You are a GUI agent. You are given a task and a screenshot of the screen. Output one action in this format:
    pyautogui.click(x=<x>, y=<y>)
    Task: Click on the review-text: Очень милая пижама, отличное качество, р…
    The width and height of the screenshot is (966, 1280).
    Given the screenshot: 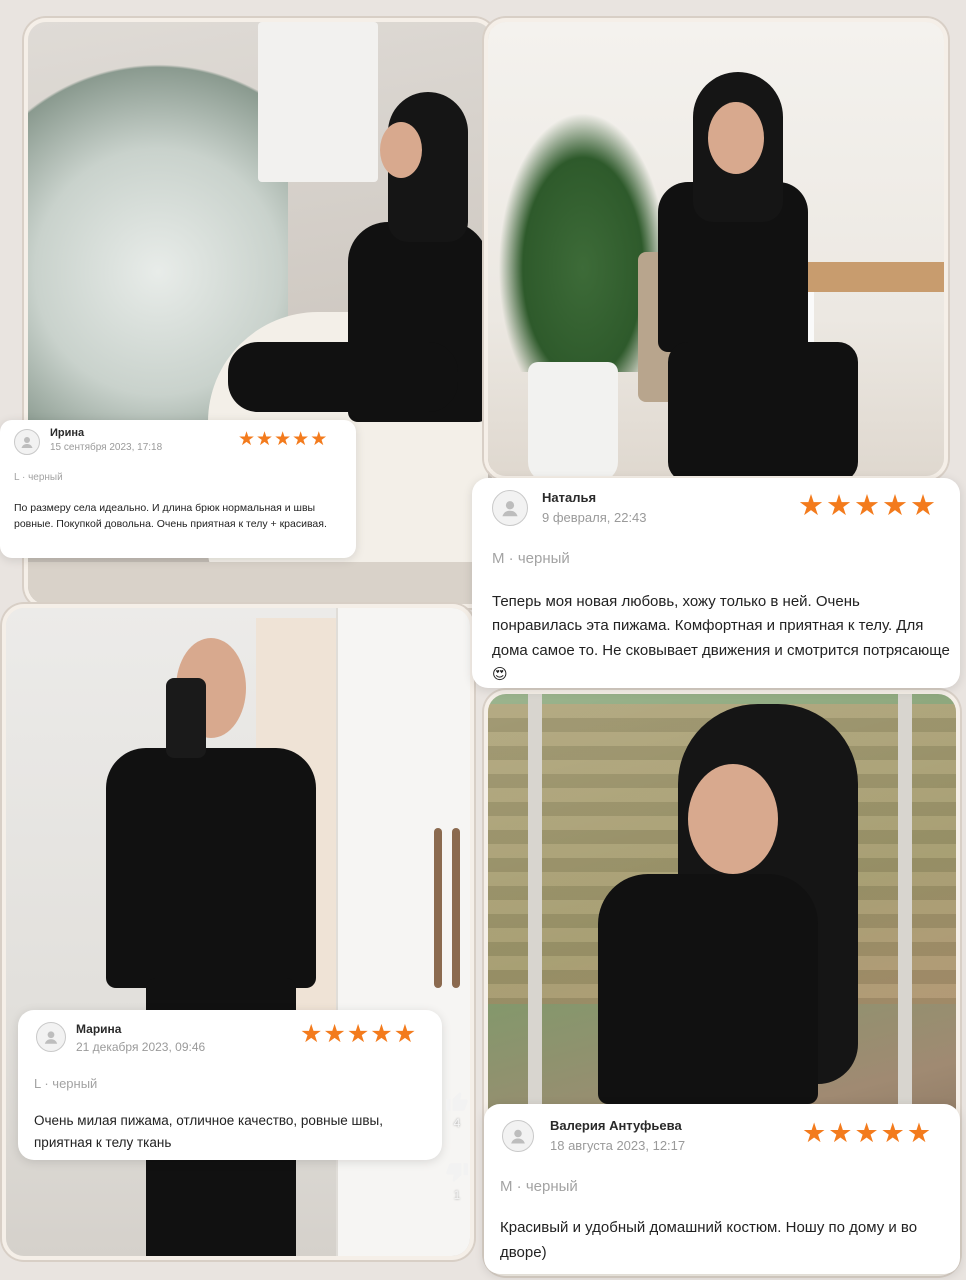 What is the action you would take?
    pyautogui.click(x=208, y=1132)
    